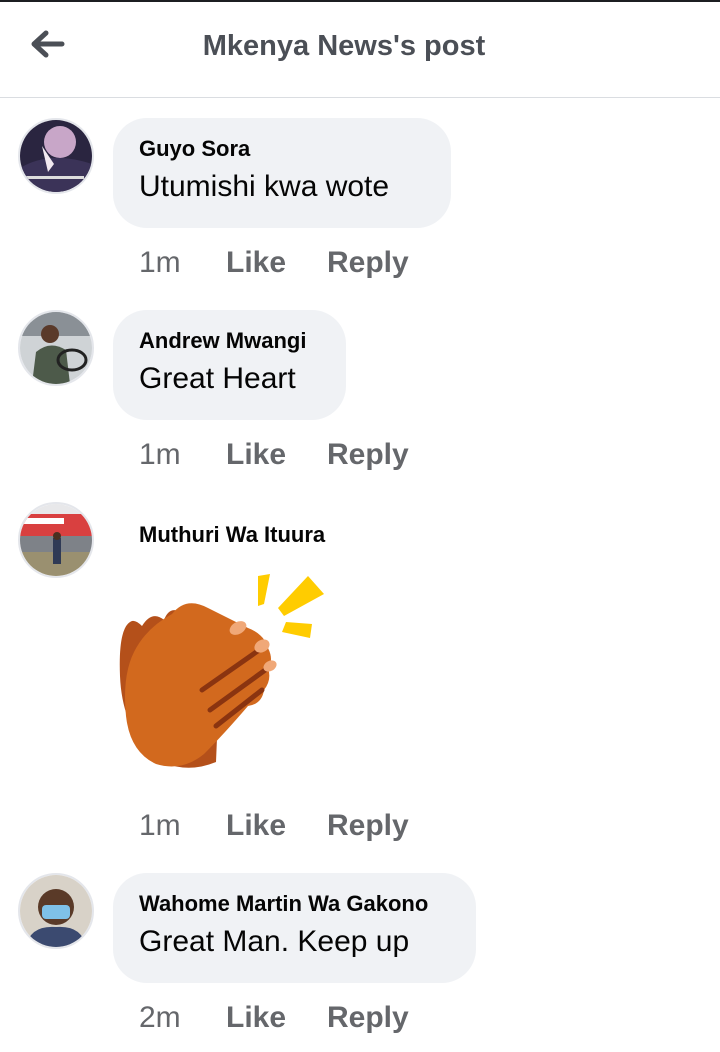  I want to click on comment-author: Wahome Martin Wa Gakono, so click(294, 904).